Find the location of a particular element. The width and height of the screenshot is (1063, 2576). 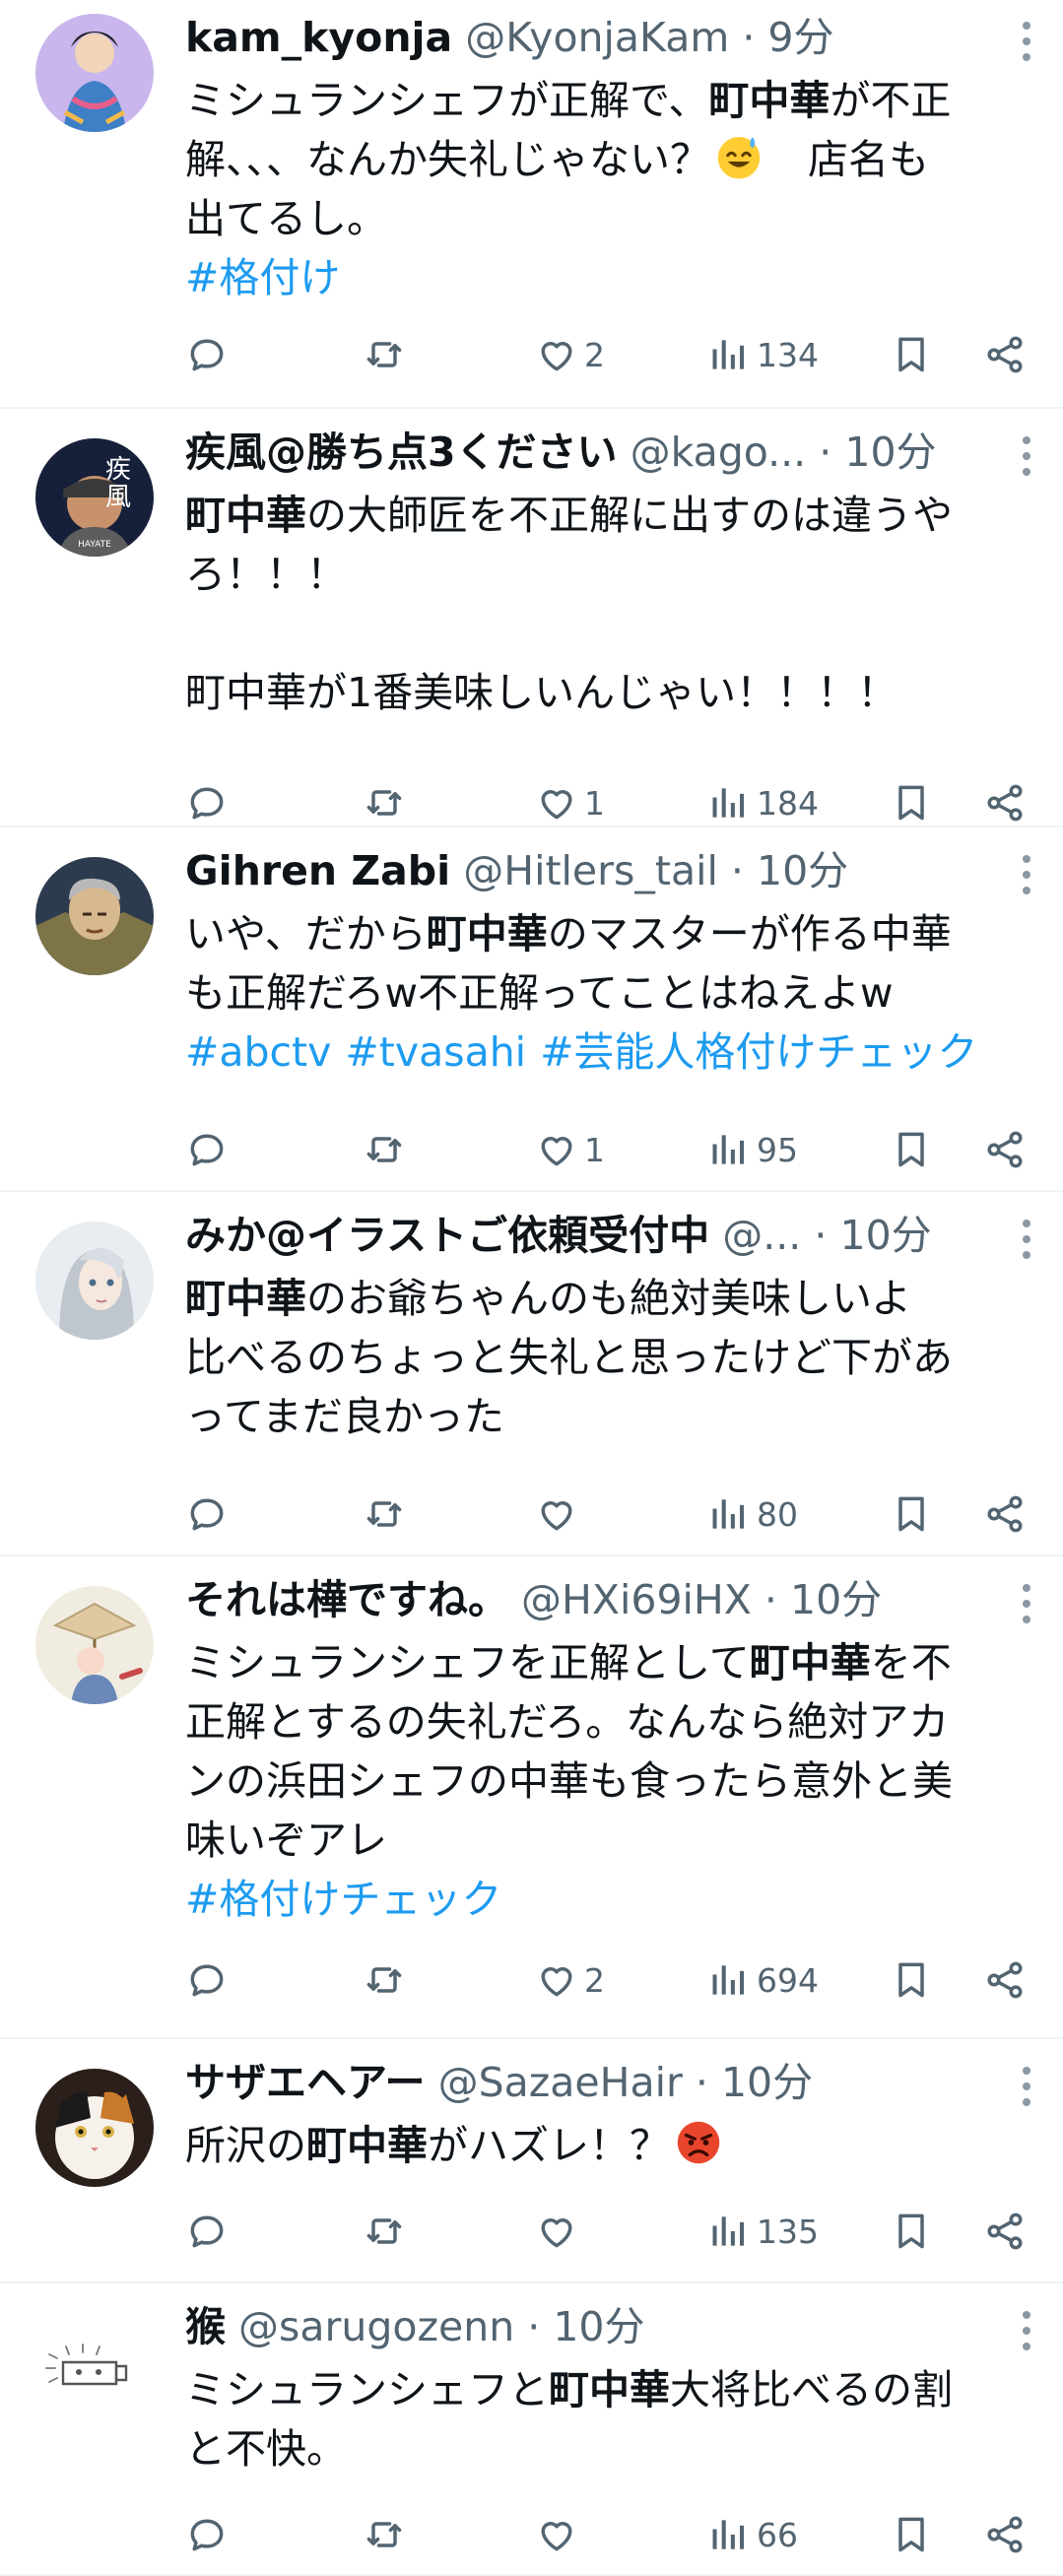

views-button: 135 is located at coordinates (763, 2231).